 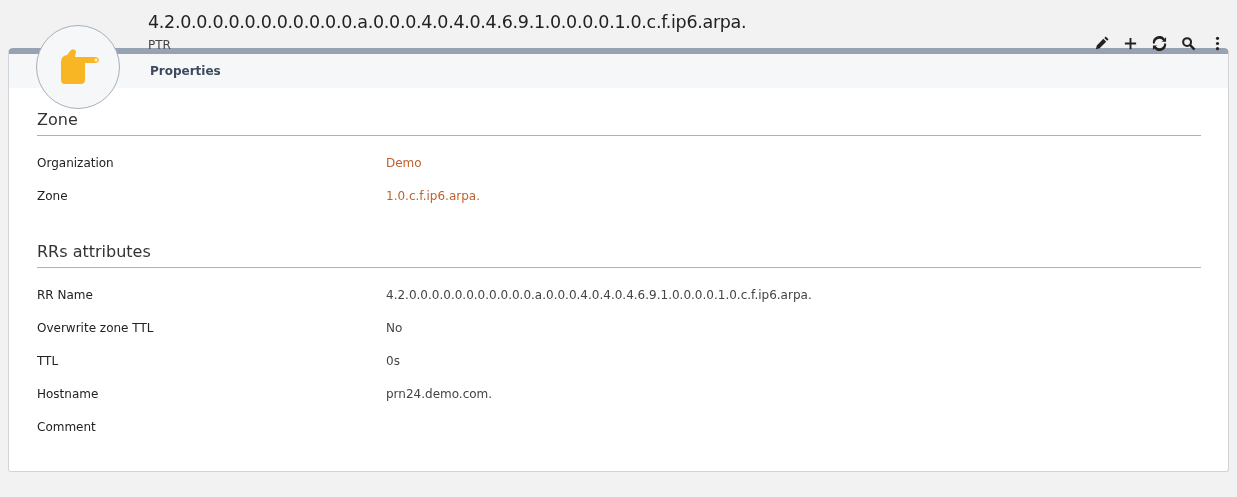 What do you see at coordinates (48, 360) in the screenshot?
I see `field-label: TTL` at bounding box center [48, 360].